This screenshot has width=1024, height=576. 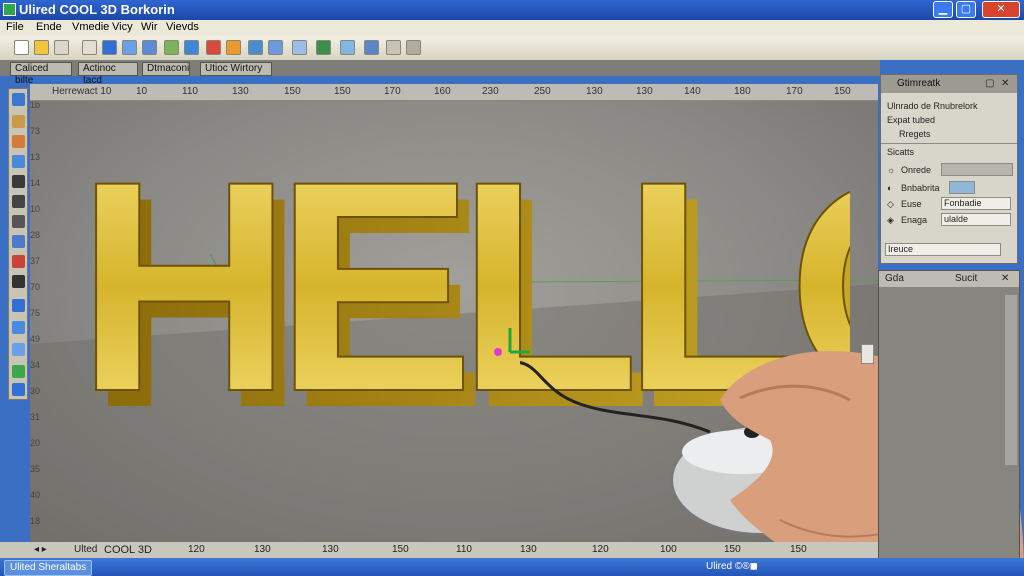 What do you see at coordinates (18, 161) in the screenshot?
I see `rotate-tool-icon` at bounding box center [18, 161].